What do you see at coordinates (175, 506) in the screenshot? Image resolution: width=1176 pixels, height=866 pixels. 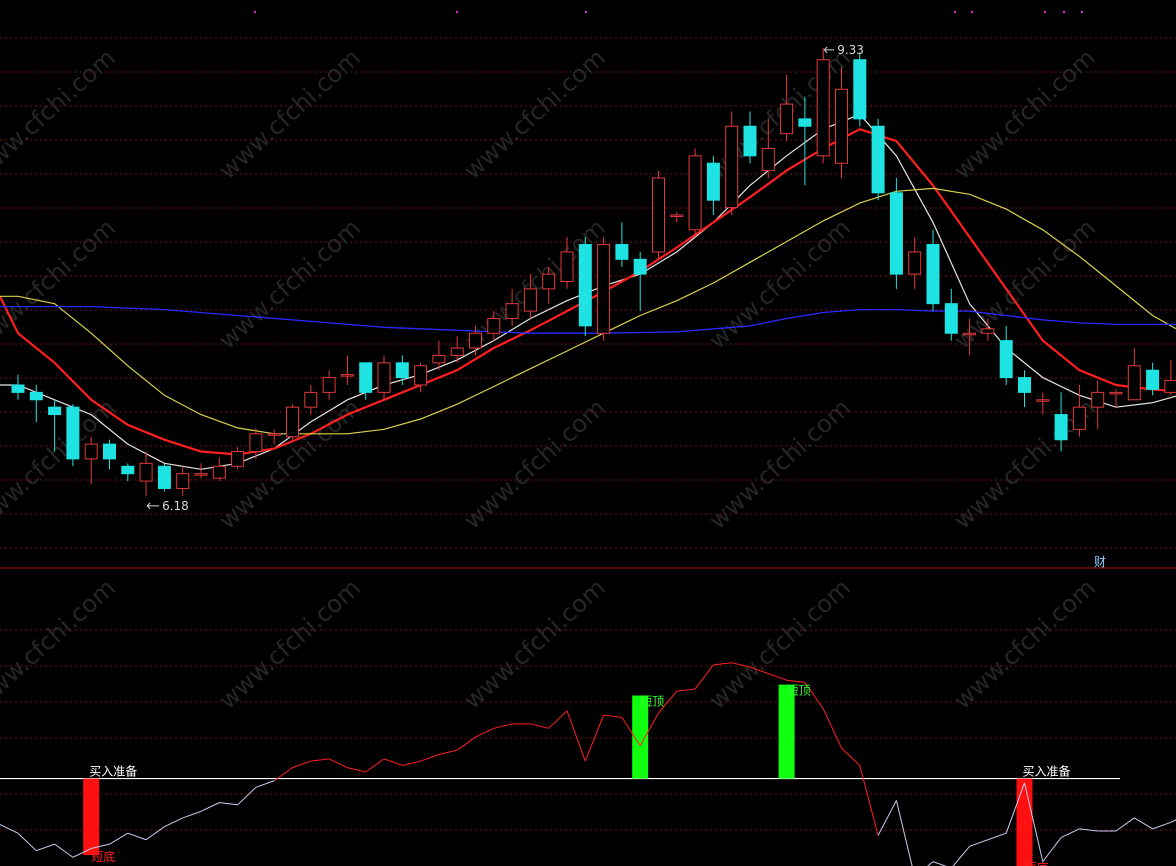 I see `low-price-label: 6.18` at bounding box center [175, 506].